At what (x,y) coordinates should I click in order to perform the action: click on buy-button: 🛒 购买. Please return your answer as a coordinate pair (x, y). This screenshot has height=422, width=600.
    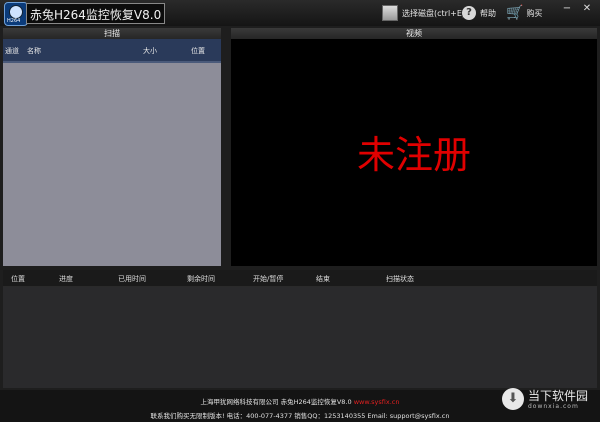
    Looking at the image, I should click on (524, 13).